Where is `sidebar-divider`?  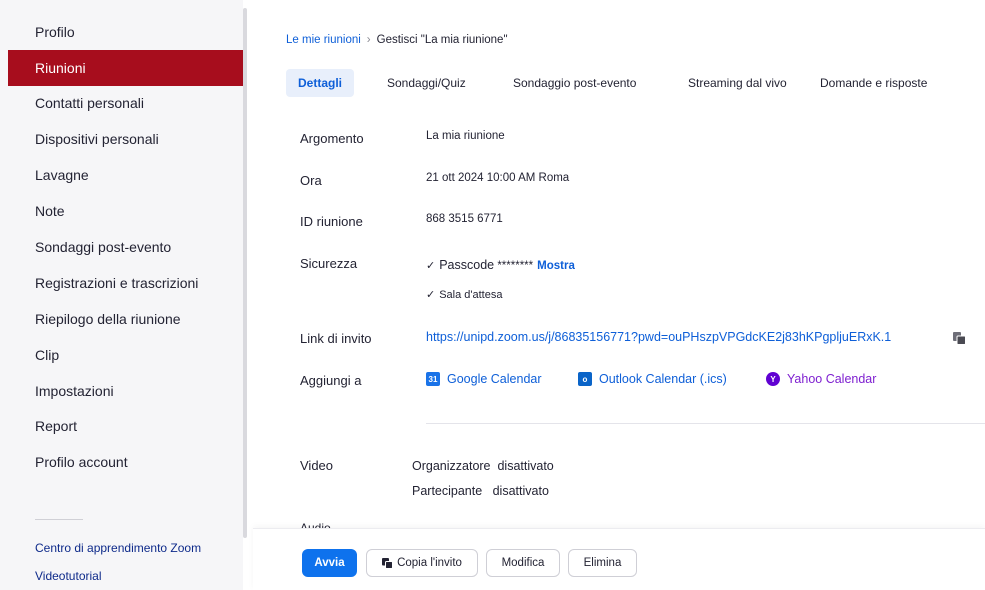 sidebar-divider is located at coordinates (59, 519).